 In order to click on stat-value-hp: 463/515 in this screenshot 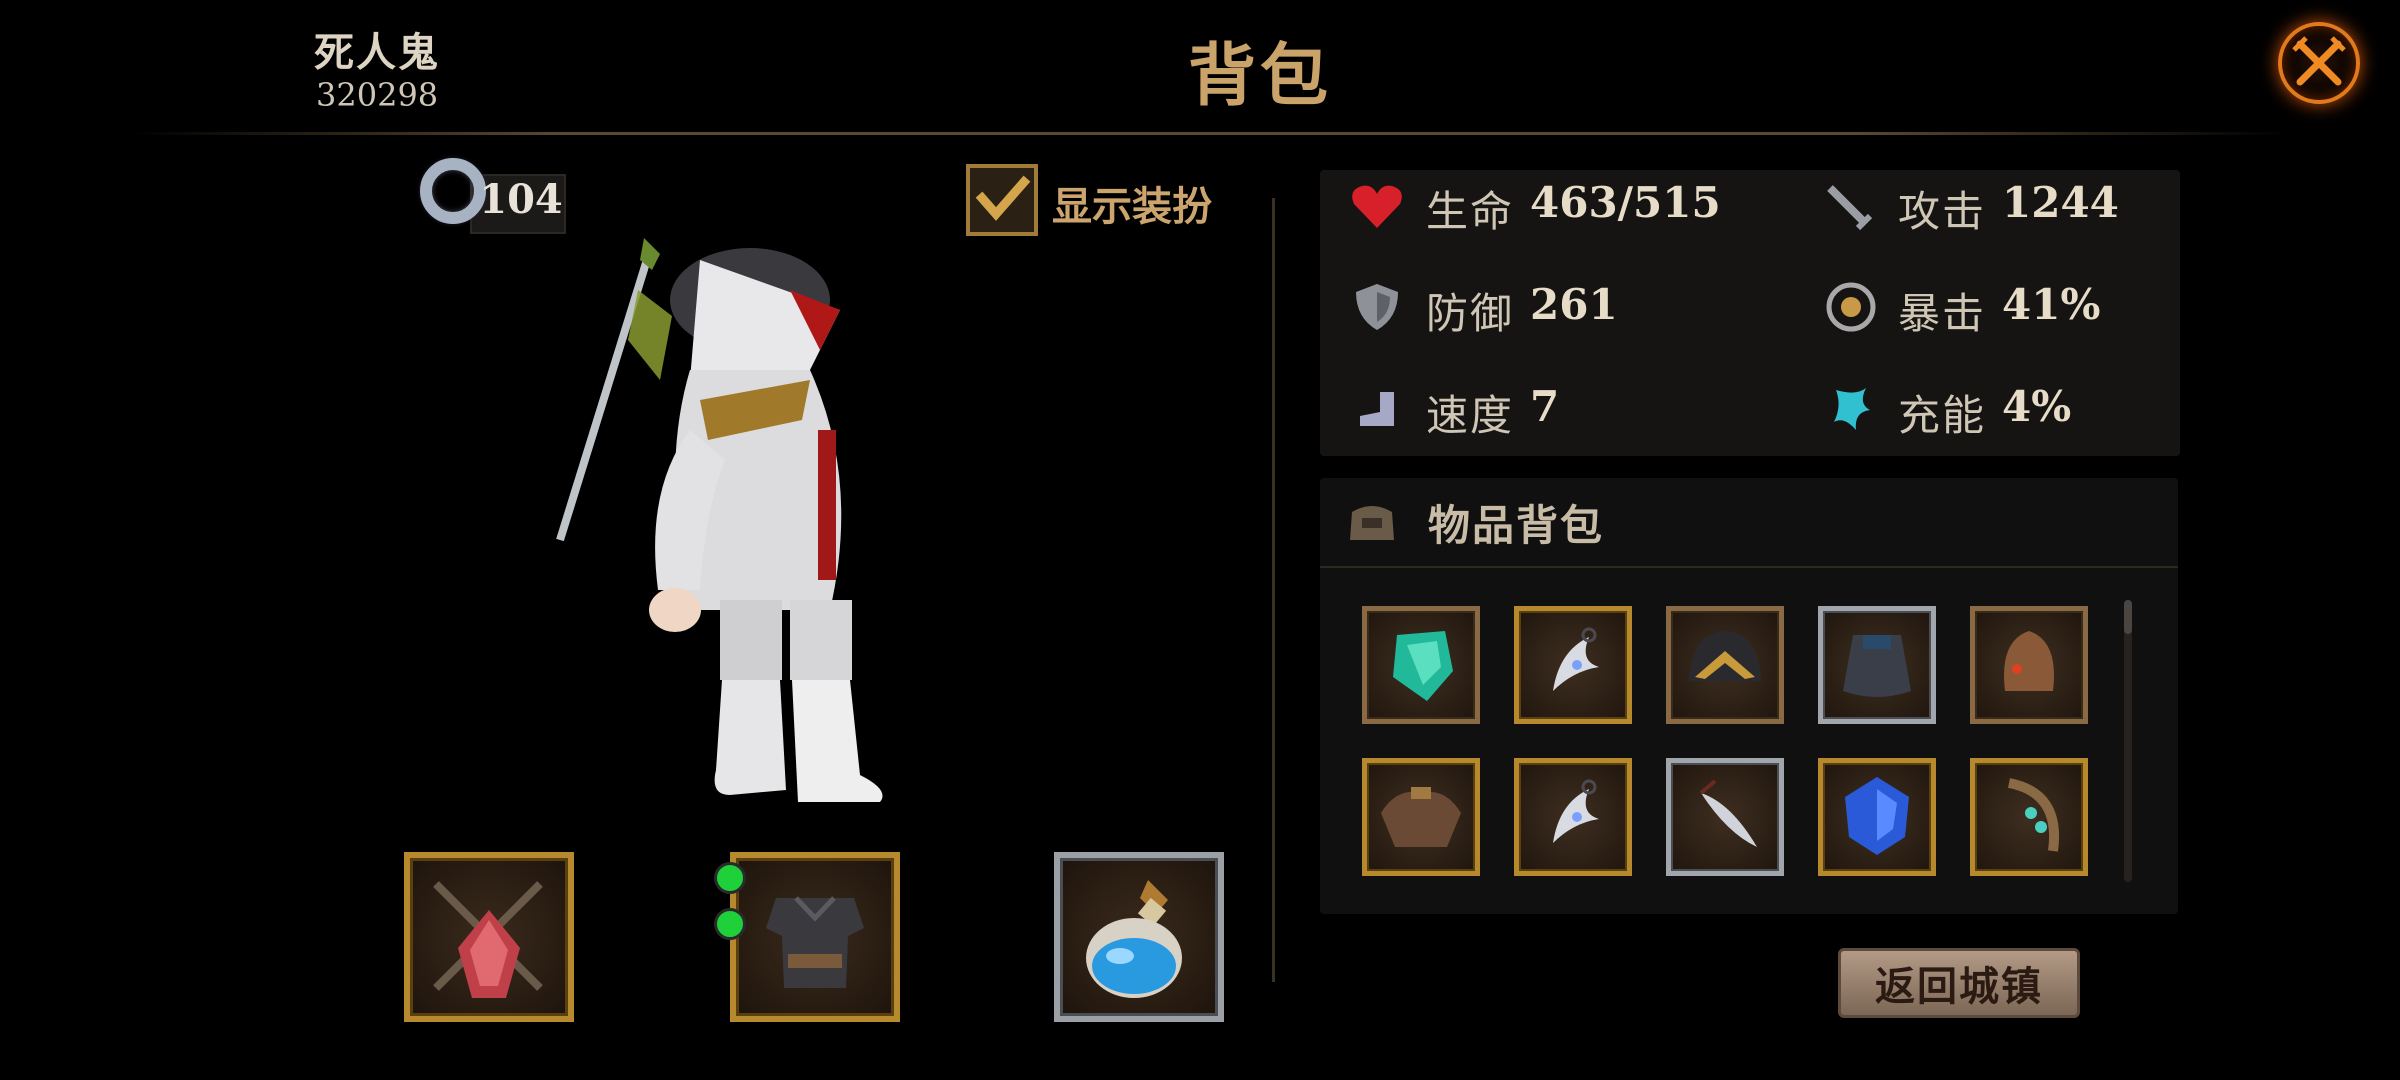, I will do `click(1625, 202)`.